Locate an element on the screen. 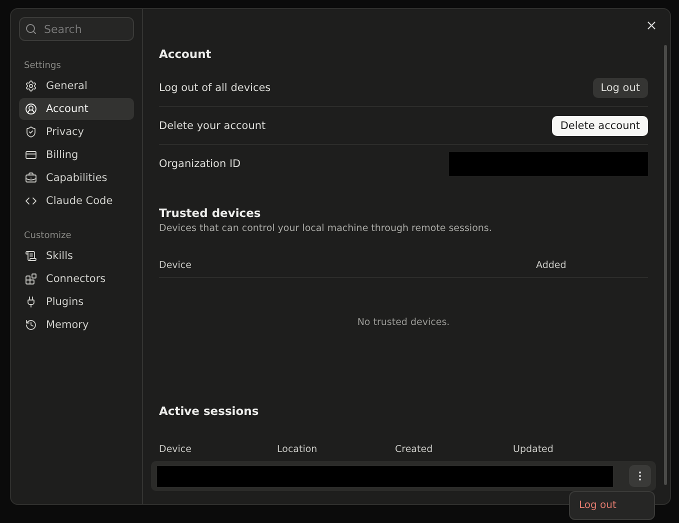 The width and height of the screenshot is (679, 523). history-icon is located at coordinates (31, 325).